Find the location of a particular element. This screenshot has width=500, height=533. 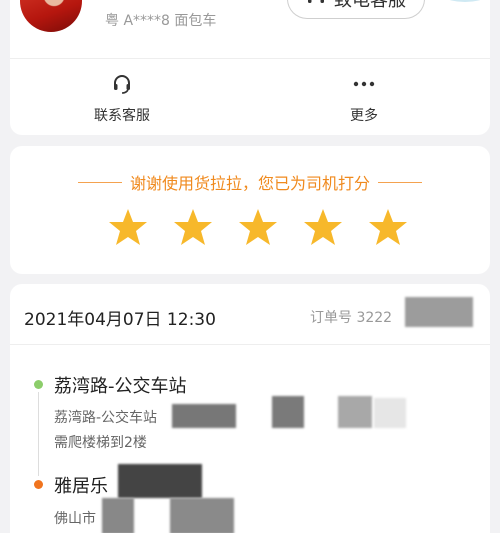

contact-service-label: 联系客服 is located at coordinates (122, 116).